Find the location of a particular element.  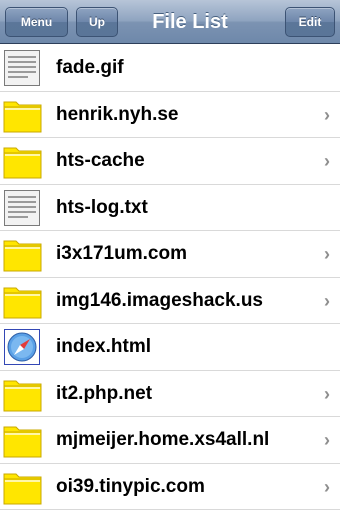

file-name: it2.php.net is located at coordinates (104, 393).